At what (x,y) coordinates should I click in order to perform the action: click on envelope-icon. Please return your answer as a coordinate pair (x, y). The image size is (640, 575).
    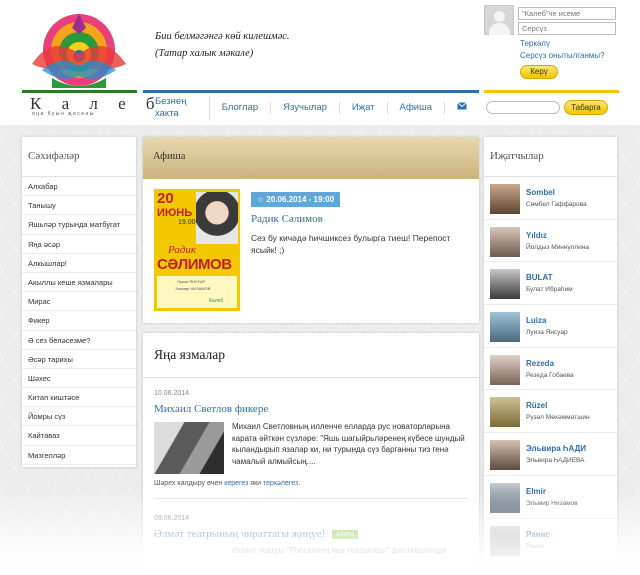
    Looking at the image, I should click on (462, 105).